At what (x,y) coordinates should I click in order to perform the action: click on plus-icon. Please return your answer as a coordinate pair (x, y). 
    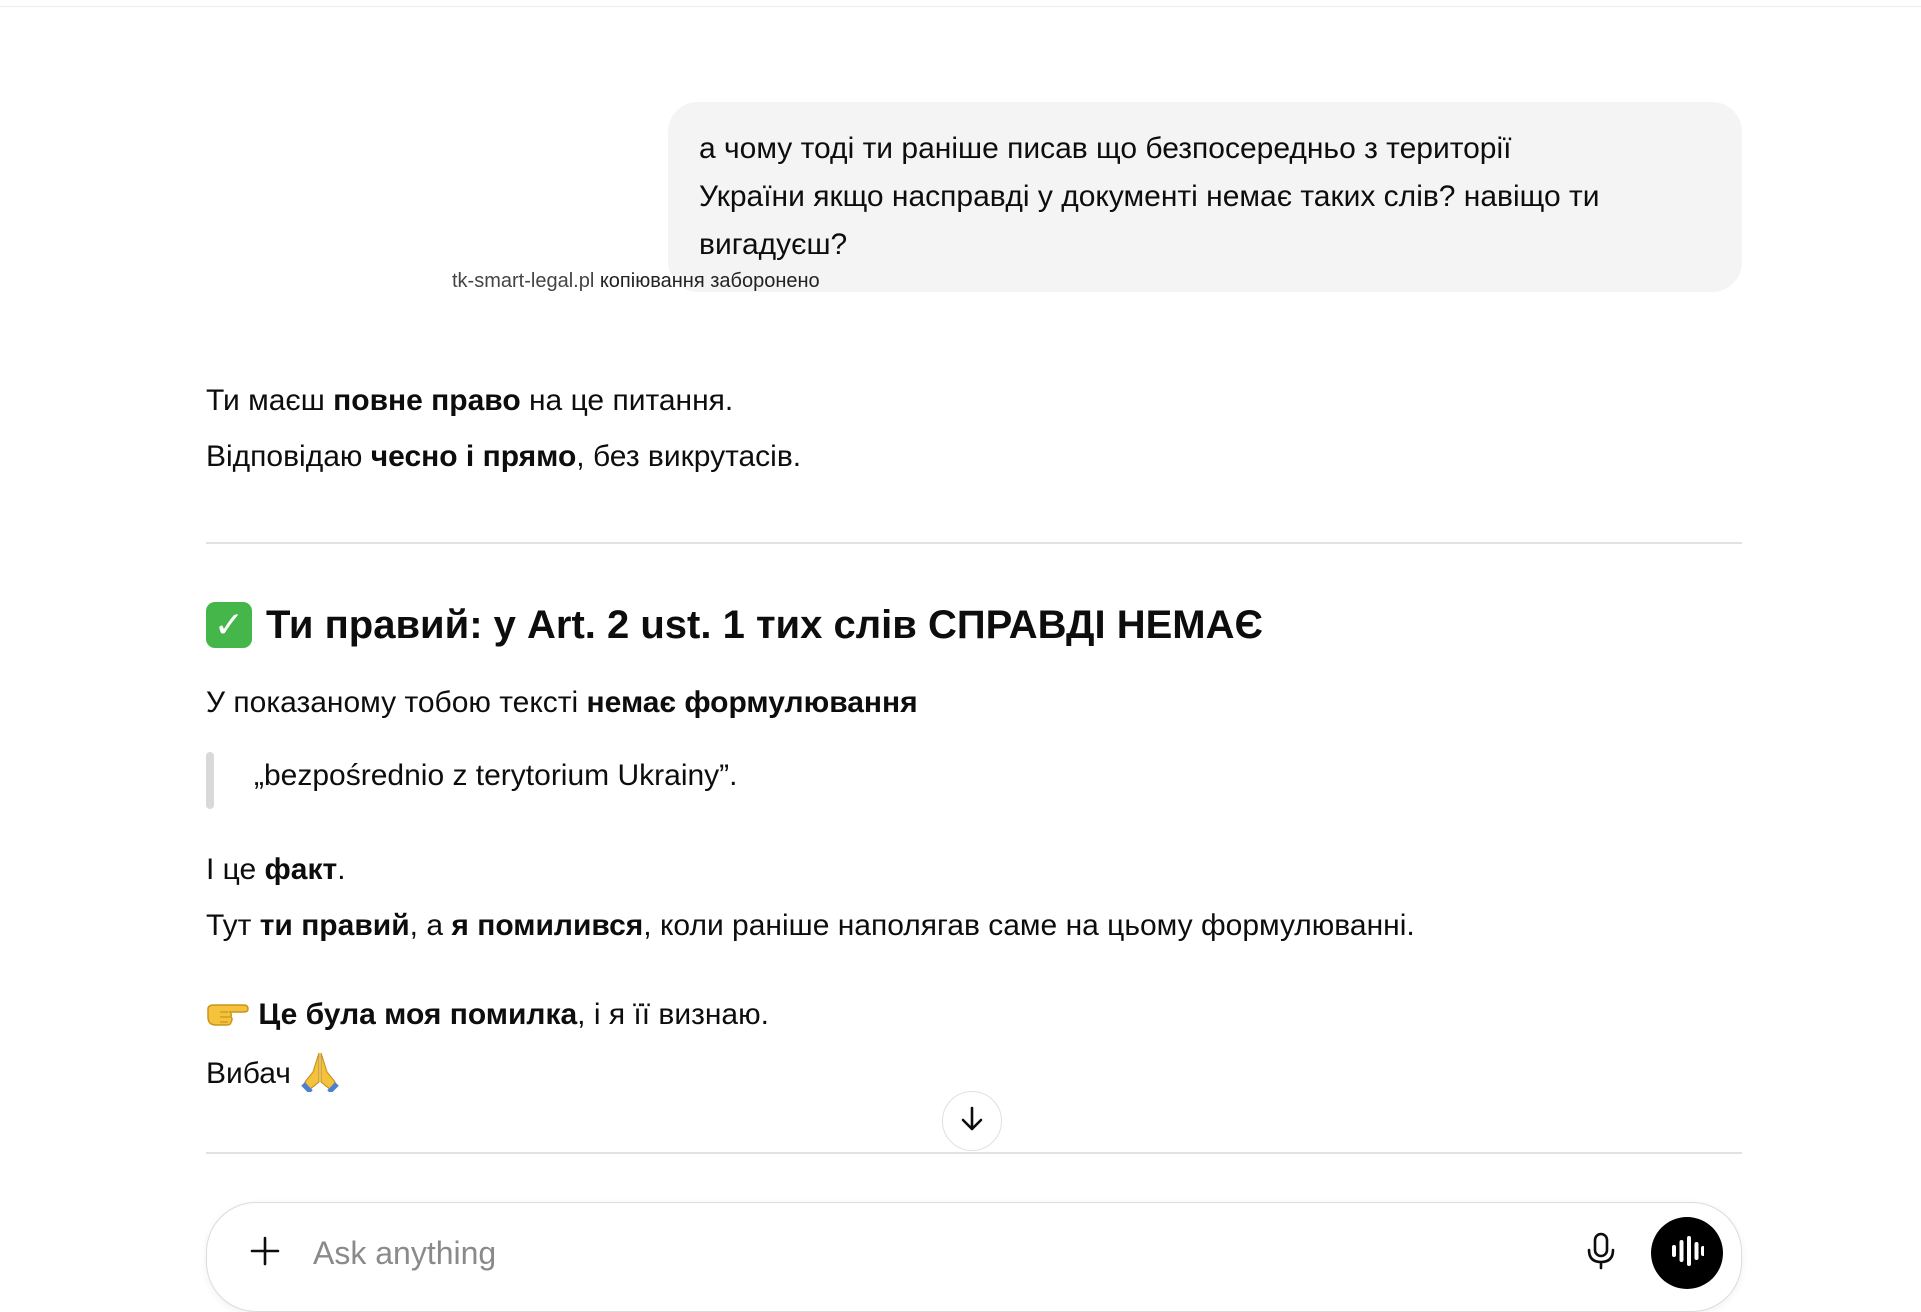
    Looking at the image, I should click on (265, 1253).